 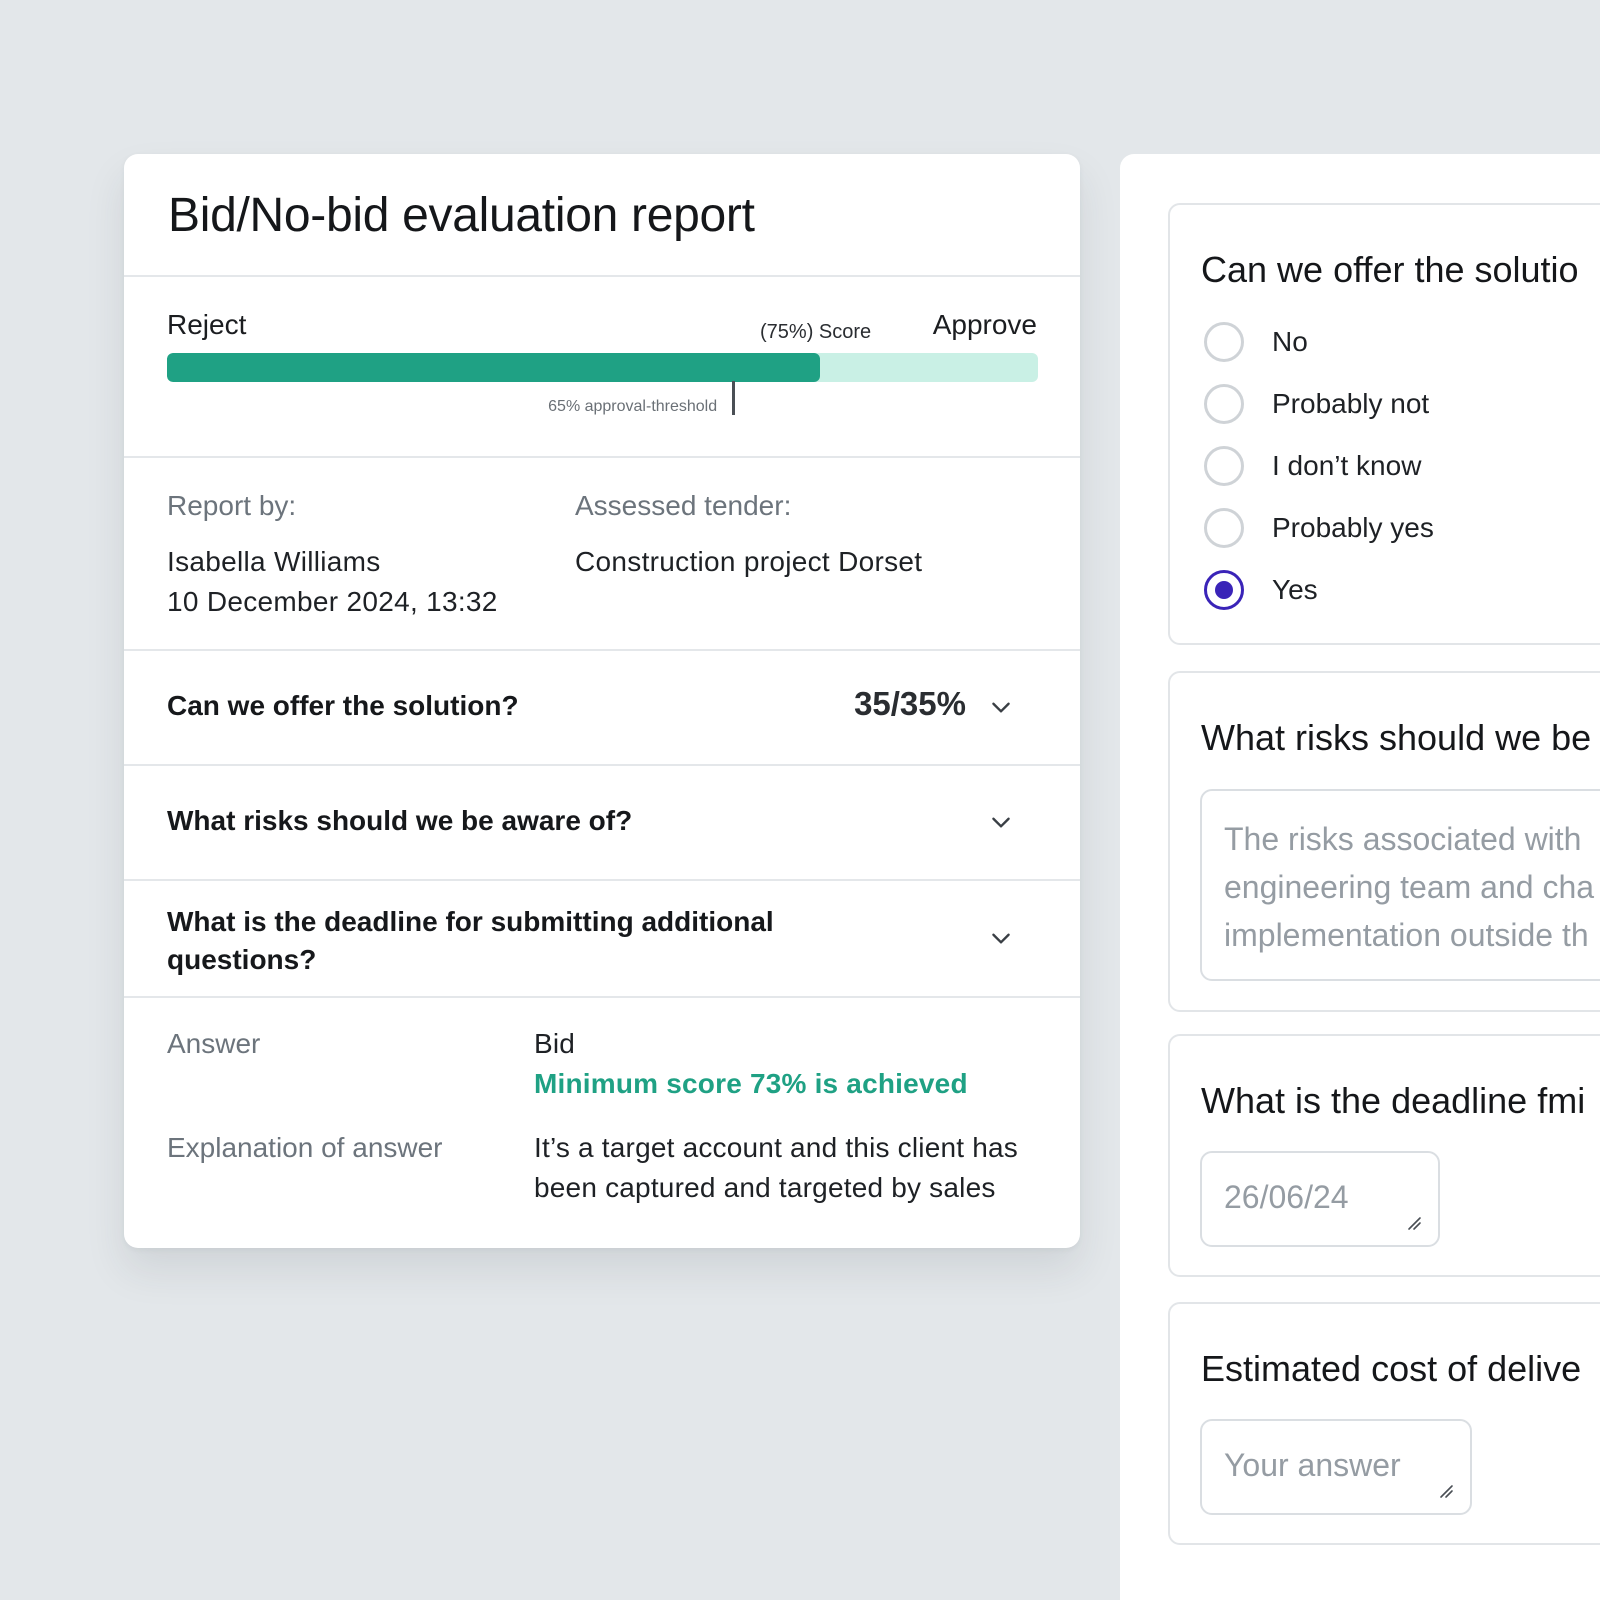 What do you see at coordinates (1351, 403) in the screenshot?
I see `radio-label: Probably not` at bounding box center [1351, 403].